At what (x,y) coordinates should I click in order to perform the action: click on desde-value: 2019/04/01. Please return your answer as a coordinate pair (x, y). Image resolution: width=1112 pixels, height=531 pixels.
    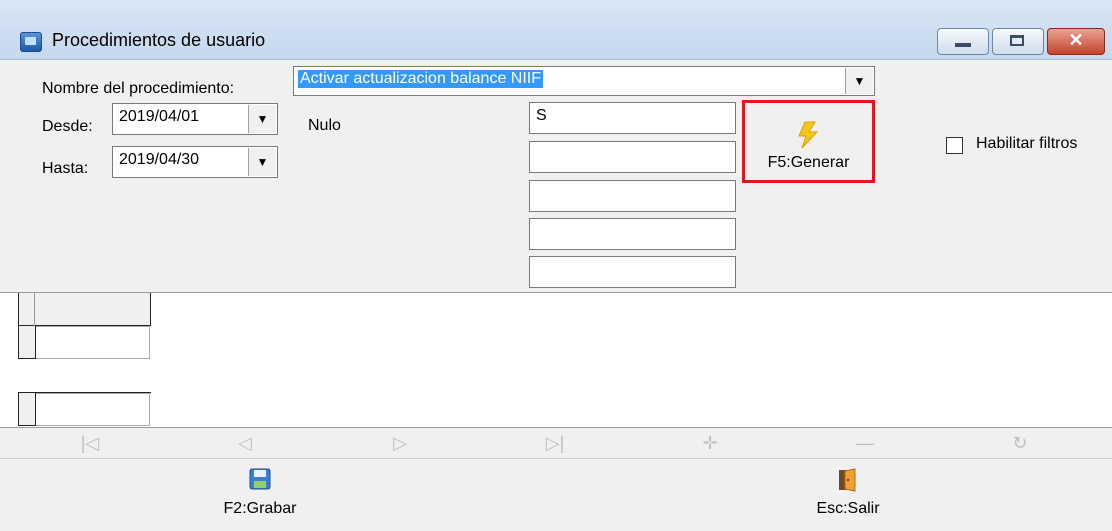
    Looking at the image, I should click on (159, 116).